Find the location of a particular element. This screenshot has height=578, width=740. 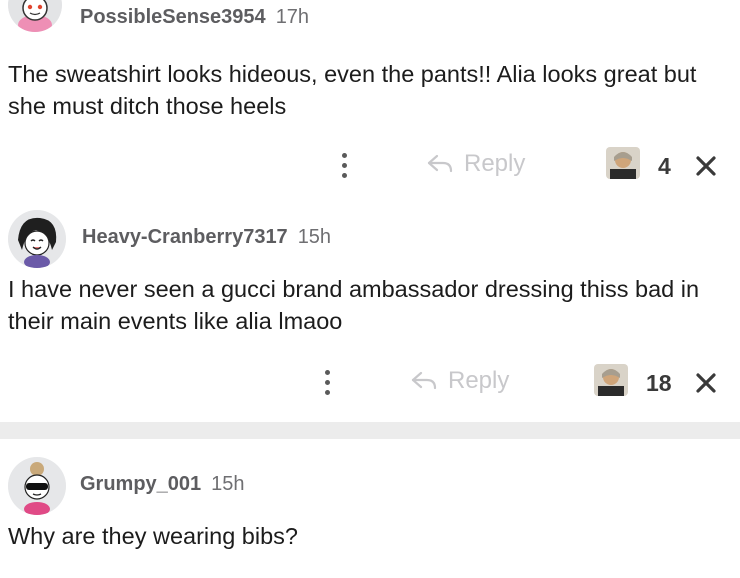

comment-body: Why are they wearing bibs? is located at coordinates (153, 536).